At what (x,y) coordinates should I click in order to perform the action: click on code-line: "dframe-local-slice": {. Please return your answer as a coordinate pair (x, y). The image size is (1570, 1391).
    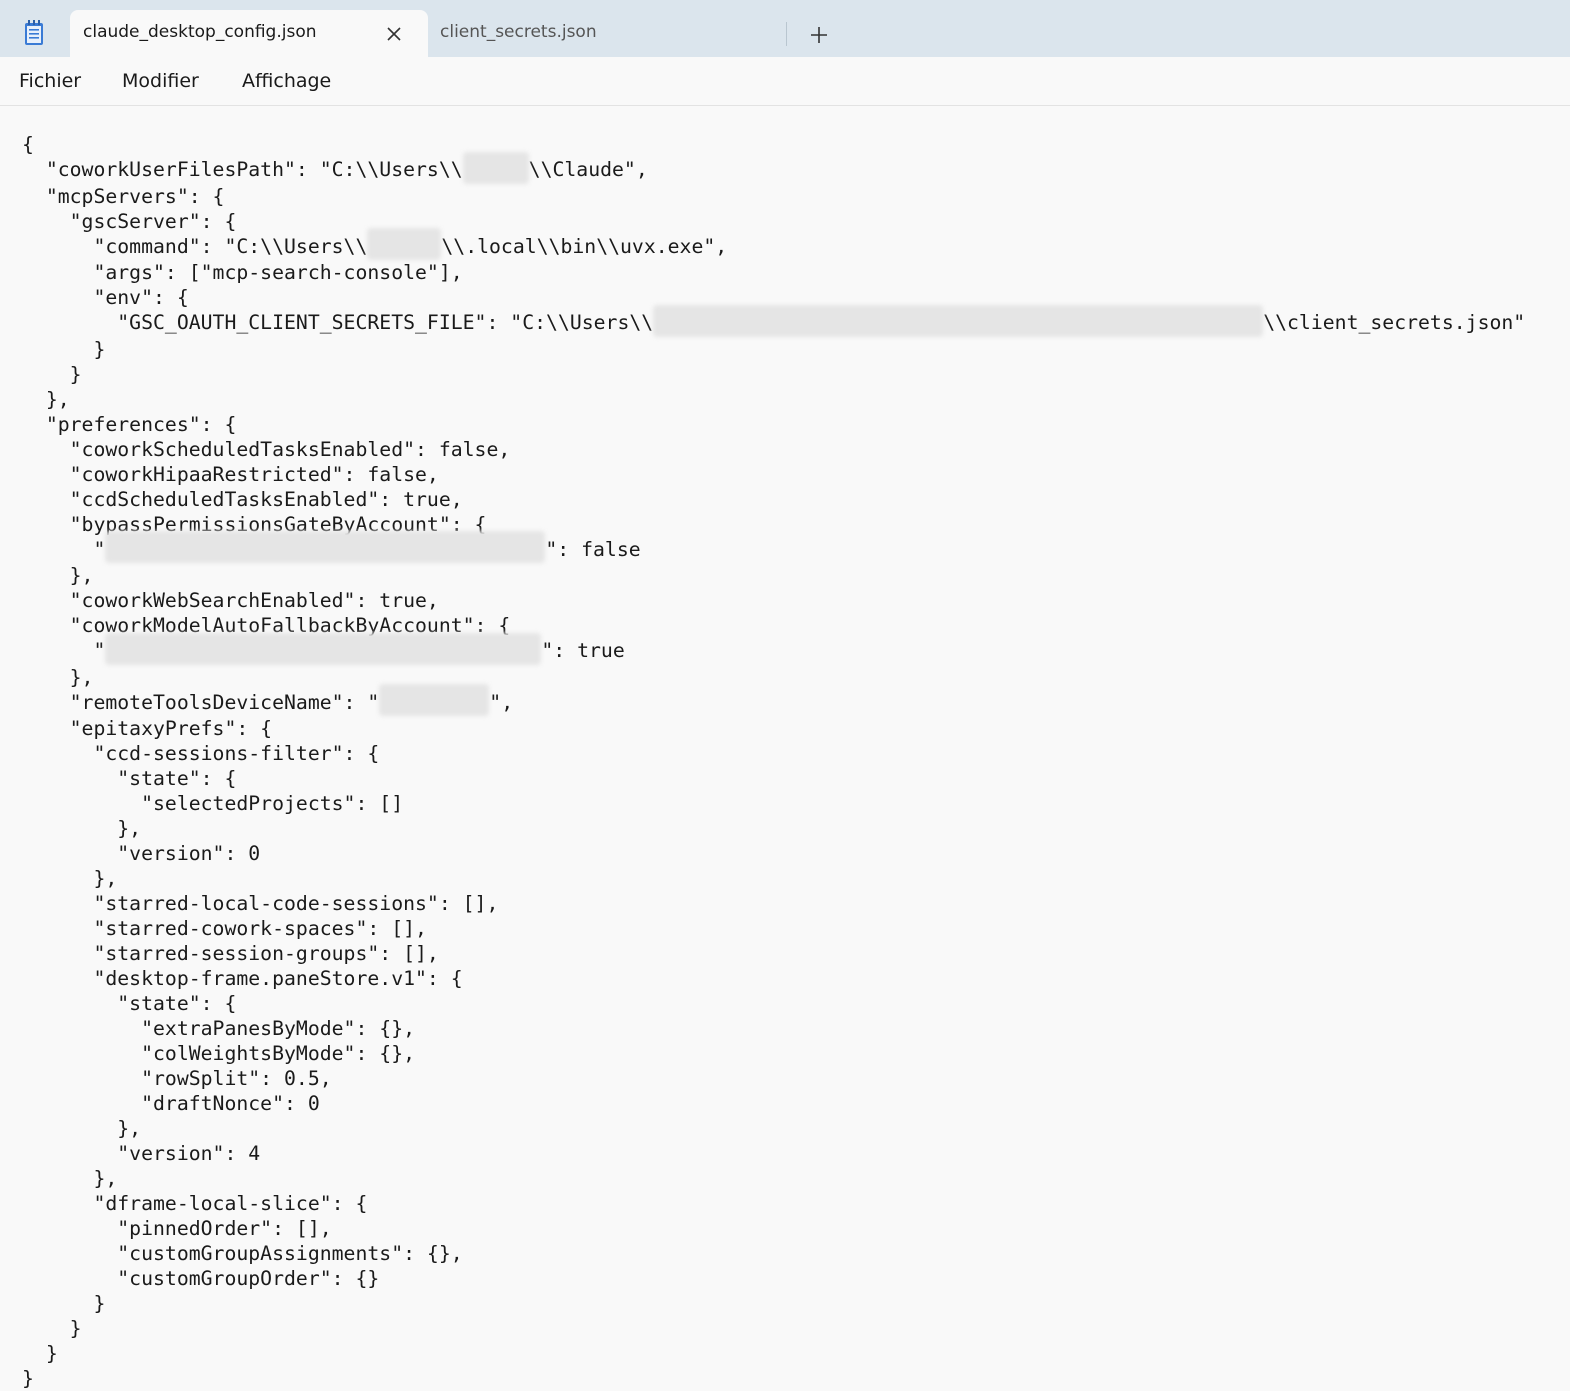
    Looking at the image, I should click on (194, 1203).